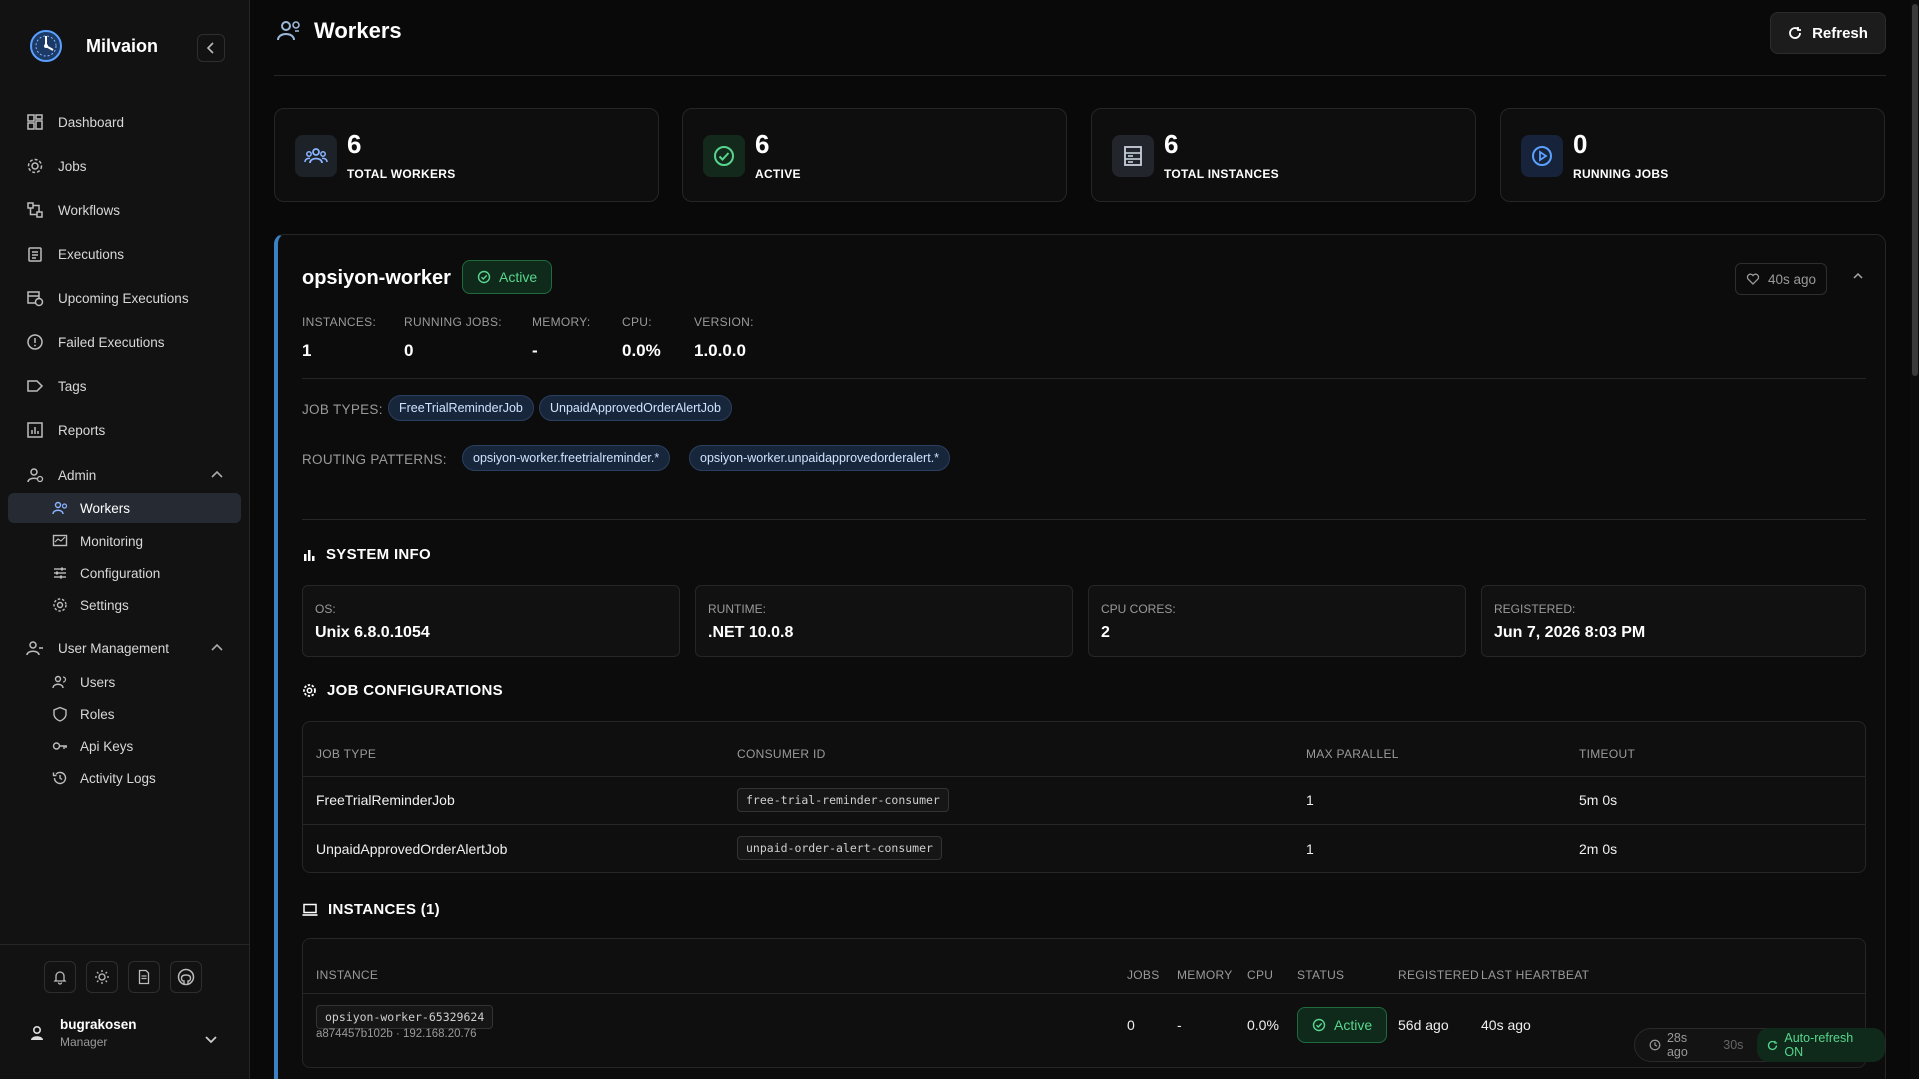  Describe the element at coordinates (1080, 38) in the screenshot. I see `page-header: Workers Refresh` at that location.